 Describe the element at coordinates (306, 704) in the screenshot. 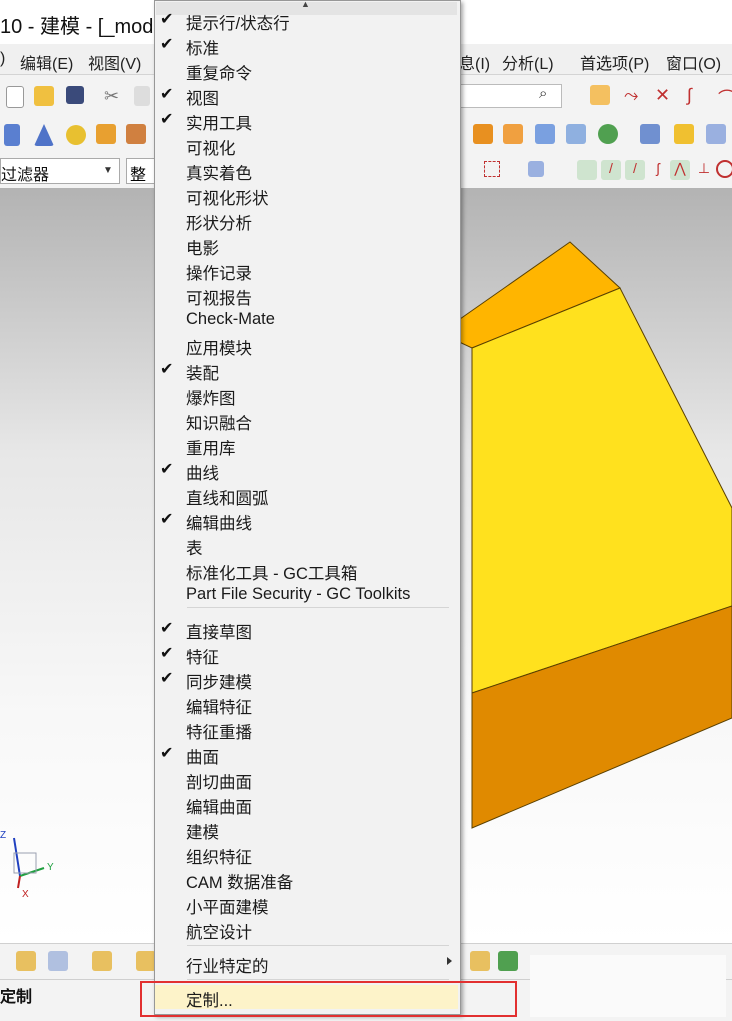

I see `menu-item: 编辑特征` at that location.